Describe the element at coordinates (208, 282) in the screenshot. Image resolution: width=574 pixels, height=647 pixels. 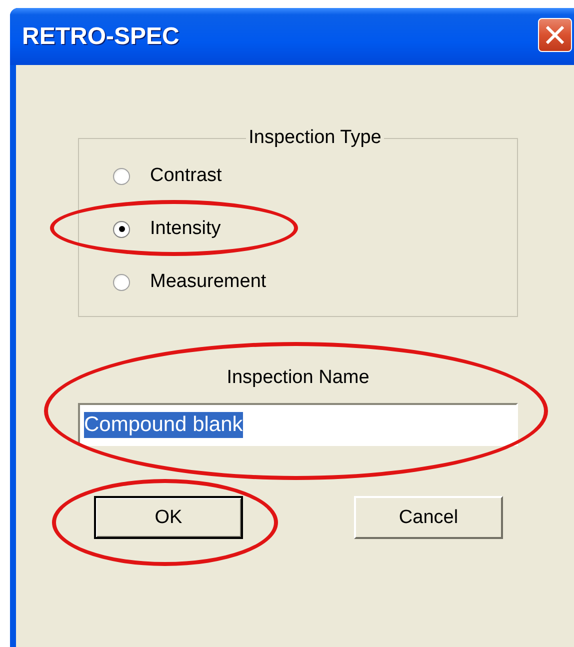
I see `radio-label: Measurement` at that location.